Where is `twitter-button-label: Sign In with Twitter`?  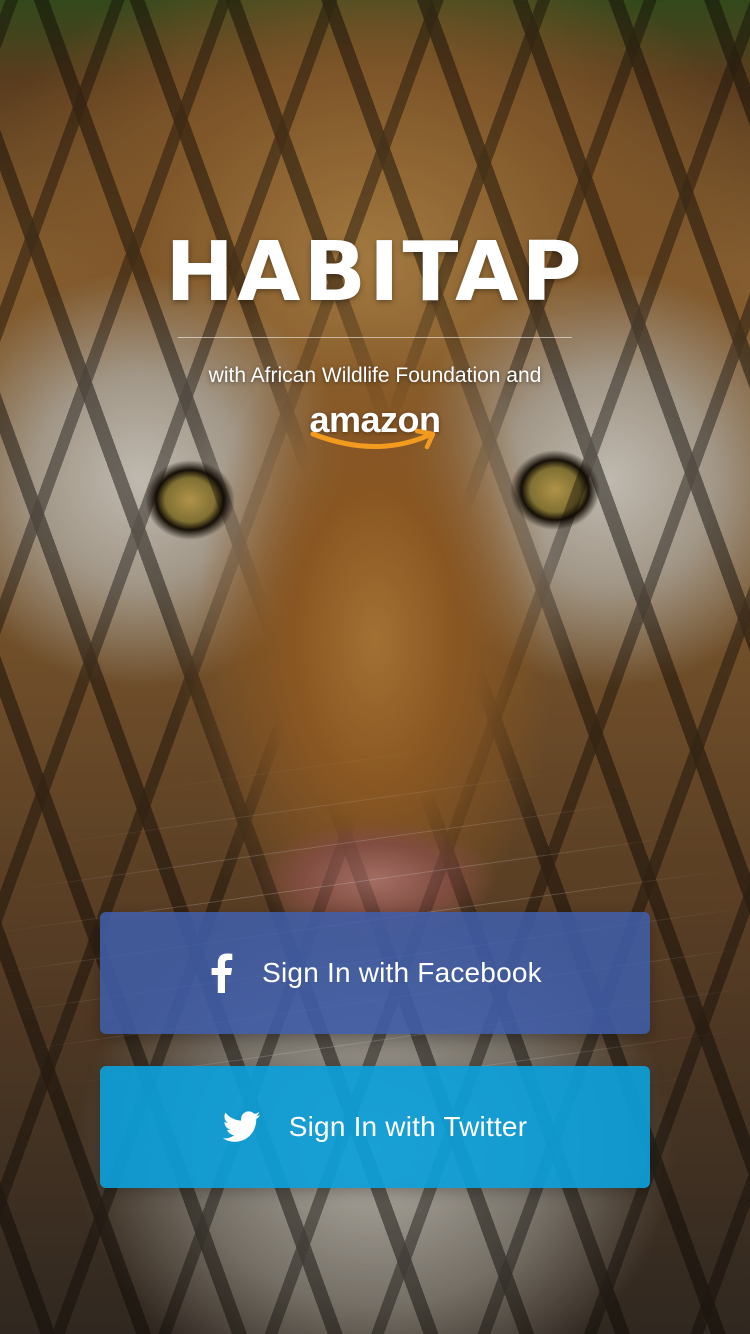 twitter-button-label: Sign In with Twitter is located at coordinates (408, 1126).